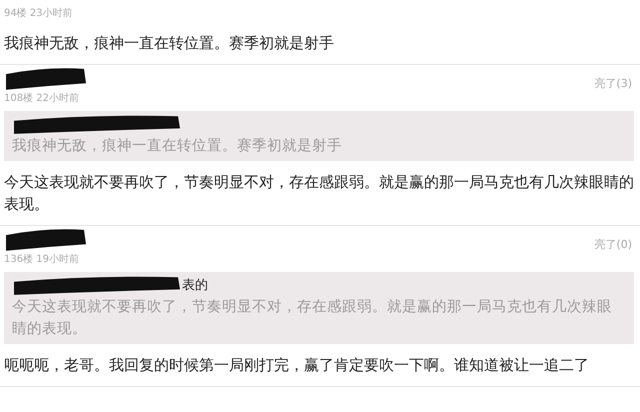  What do you see at coordinates (42, 99) in the screenshot?
I see `floor-time: 108楼 22小时前` at bounding box center [42, 99].